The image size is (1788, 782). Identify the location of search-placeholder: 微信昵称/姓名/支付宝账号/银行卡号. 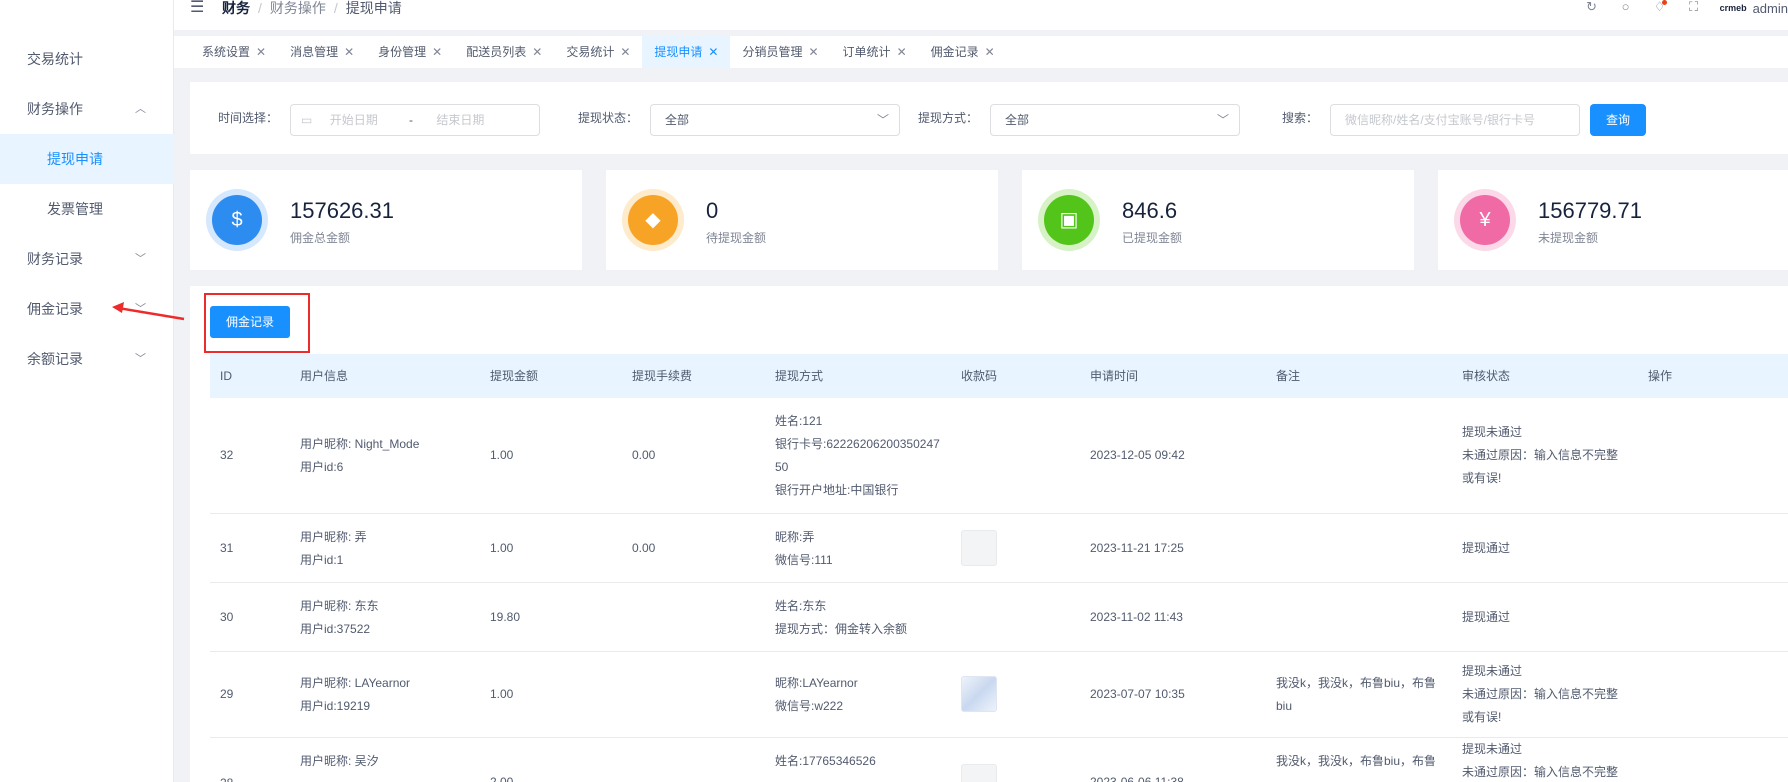
(1440, 120).